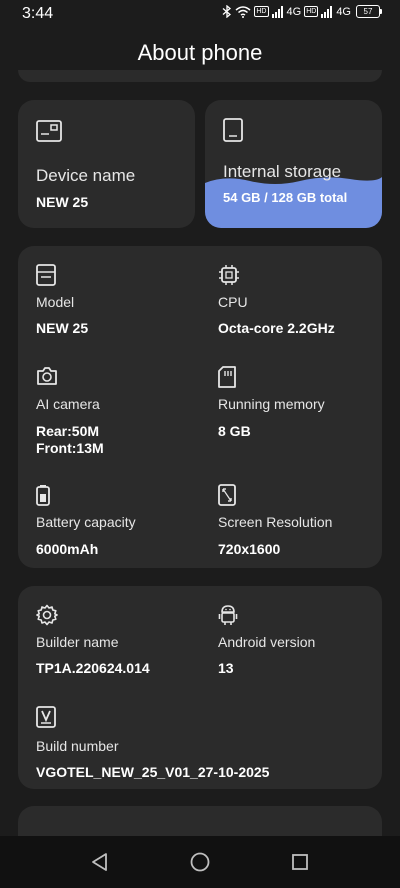 This screenshot has width=400, height=888. Describe the element at coordinates (298, 304) in the screenshot. I see `cpu-tile: CPU Octa-core 2.2GHz` at that location.